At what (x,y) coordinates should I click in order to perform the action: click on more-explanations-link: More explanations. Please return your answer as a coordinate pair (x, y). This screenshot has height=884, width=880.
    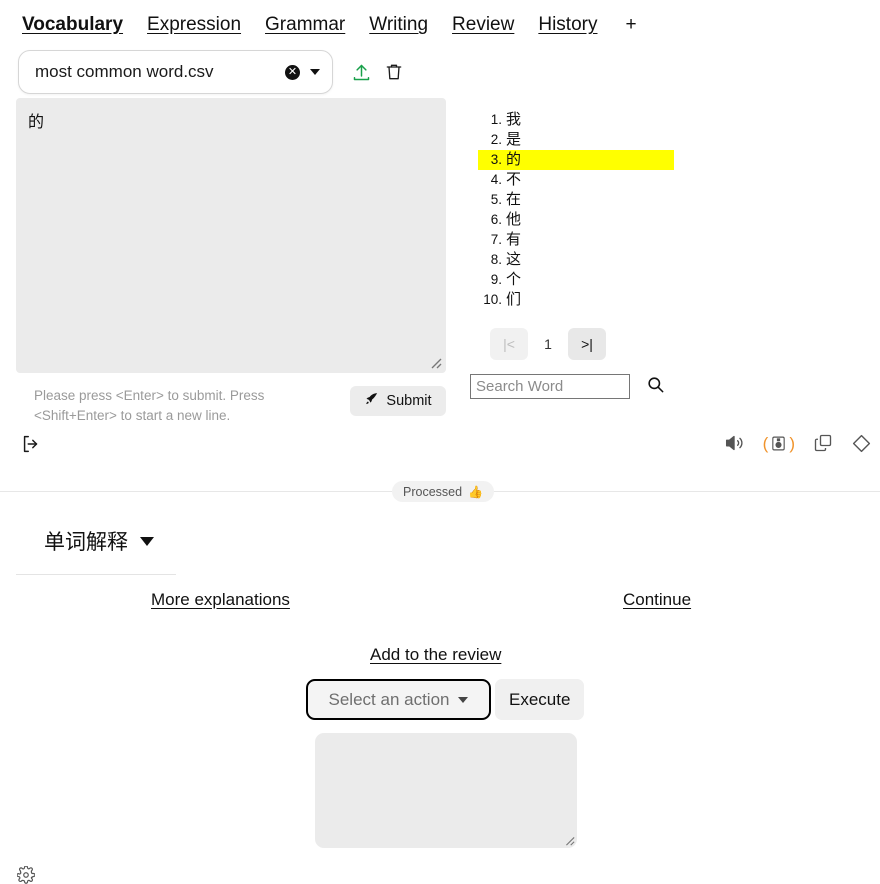
    Looking at the image, I should click on (220, 600).